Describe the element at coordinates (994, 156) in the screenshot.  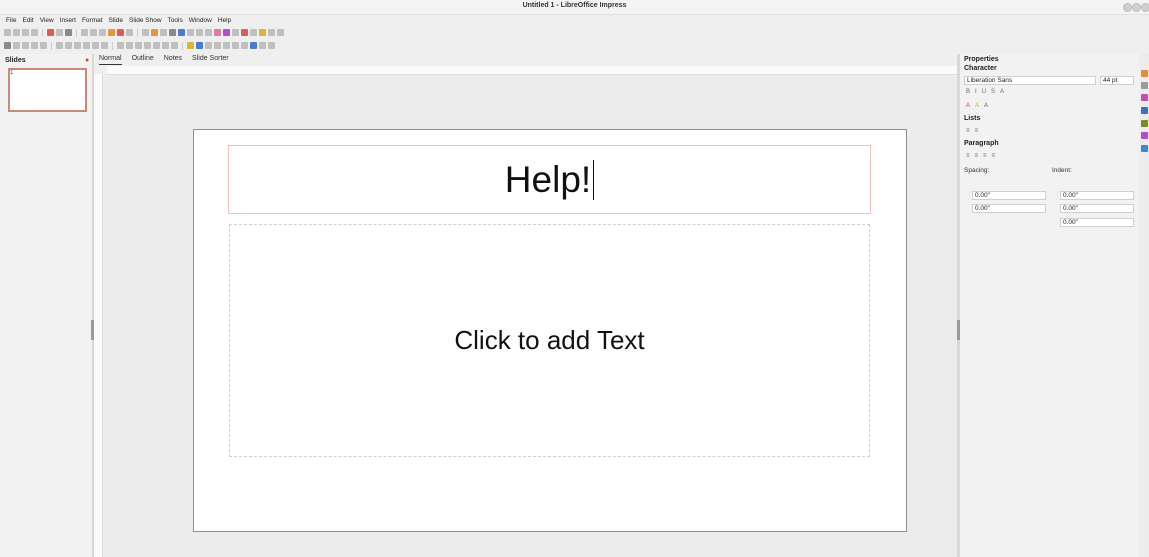
I see `justify-icon: ≡` at that location.